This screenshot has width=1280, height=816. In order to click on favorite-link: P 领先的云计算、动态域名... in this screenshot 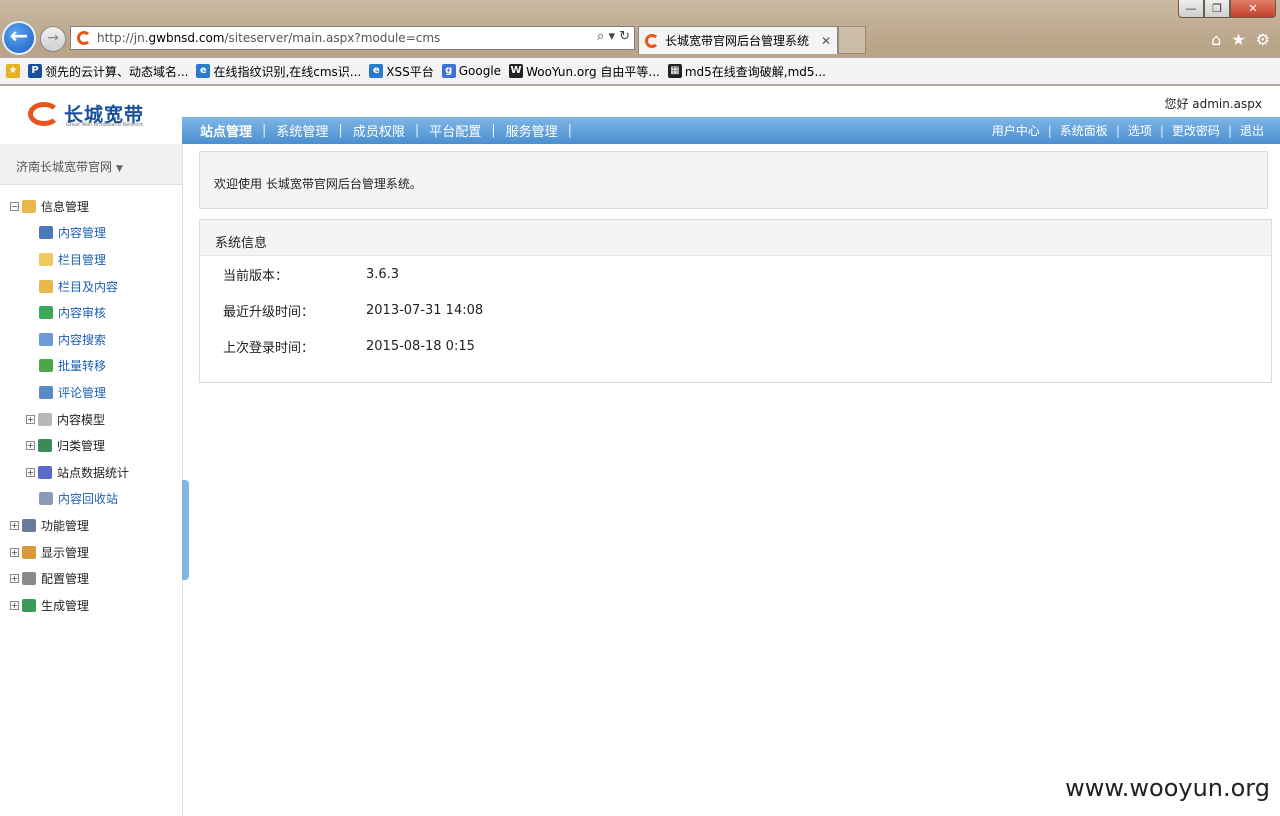, I will do `click(108, 71)`.